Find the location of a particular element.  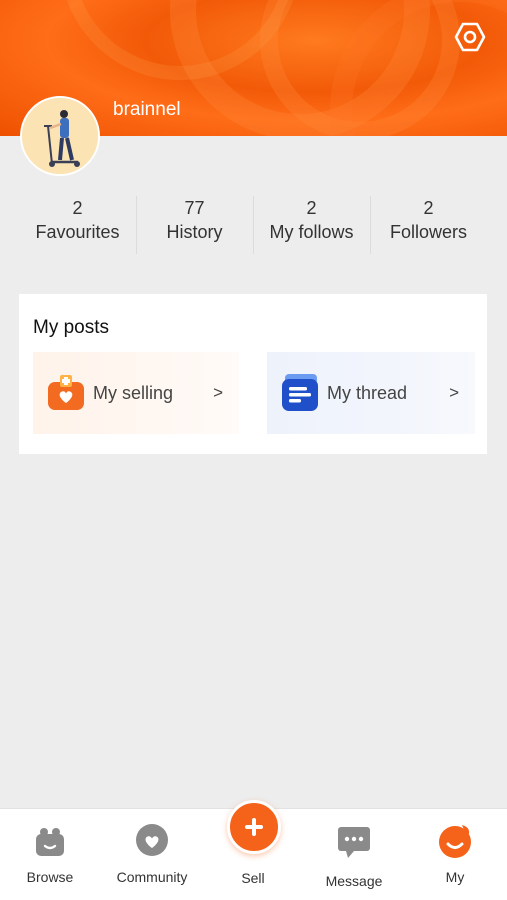

settings-button is located at coordinates (470, 37).